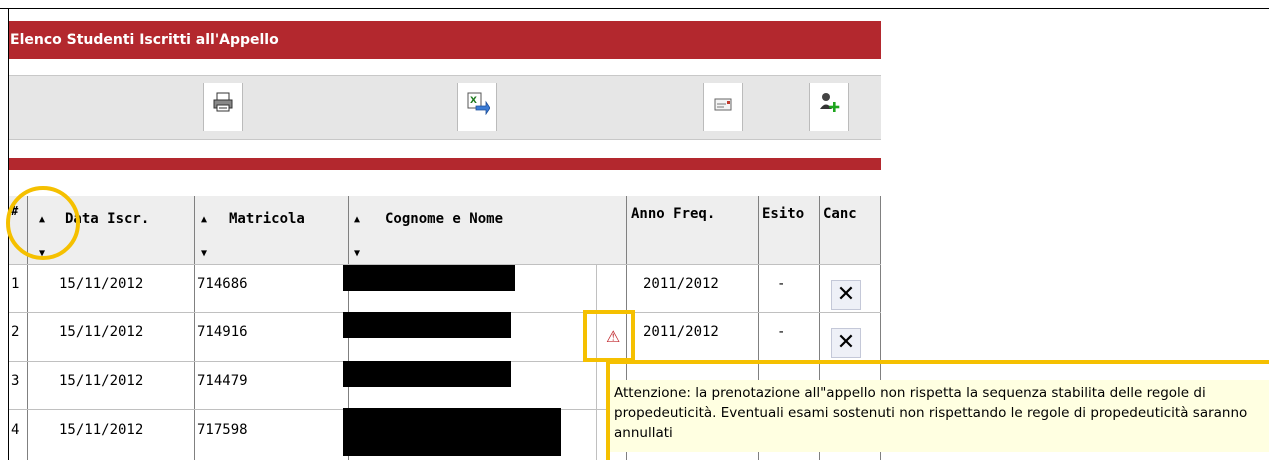  I want to click on sort-asc-matricola: ▲, so click(204, 219).